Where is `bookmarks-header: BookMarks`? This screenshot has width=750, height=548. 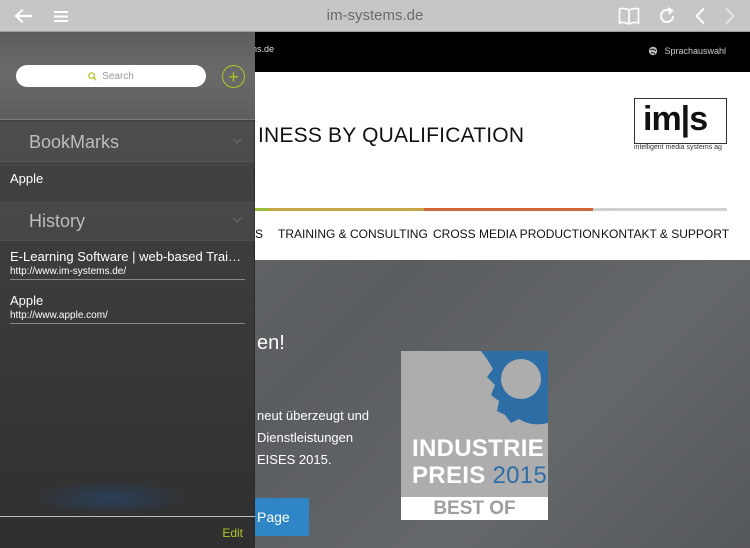
bookmarks-header: BookMarks is located at coordinates (127, 142).